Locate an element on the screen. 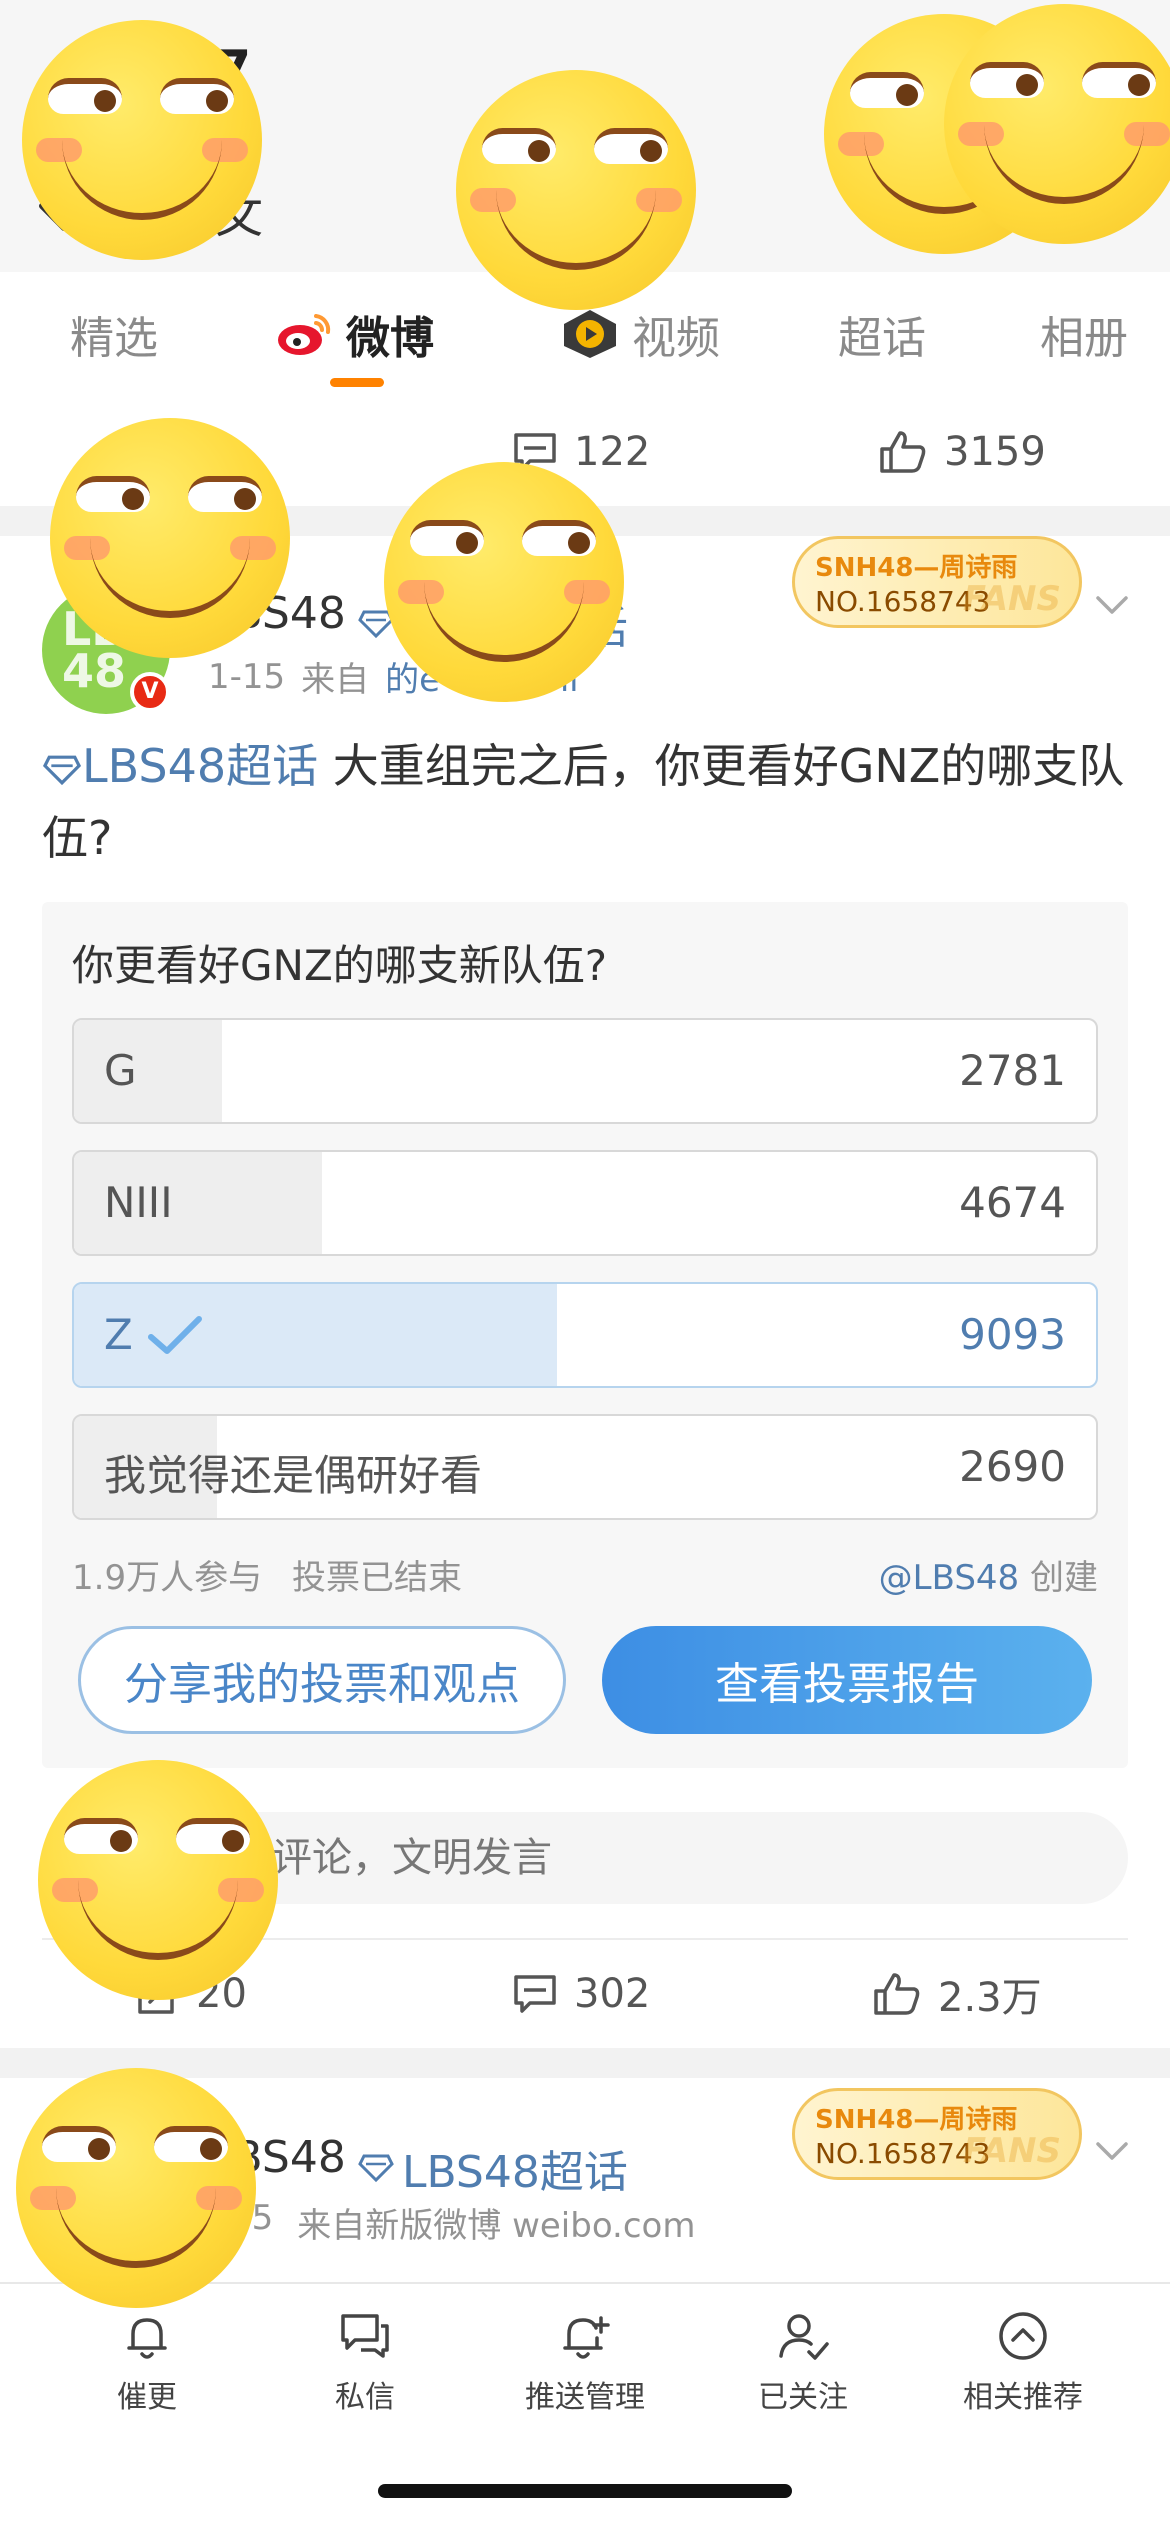 The width and height of the screenshot is (1170, 2532). checkmark-icon is located at coordinates (174, 1334).